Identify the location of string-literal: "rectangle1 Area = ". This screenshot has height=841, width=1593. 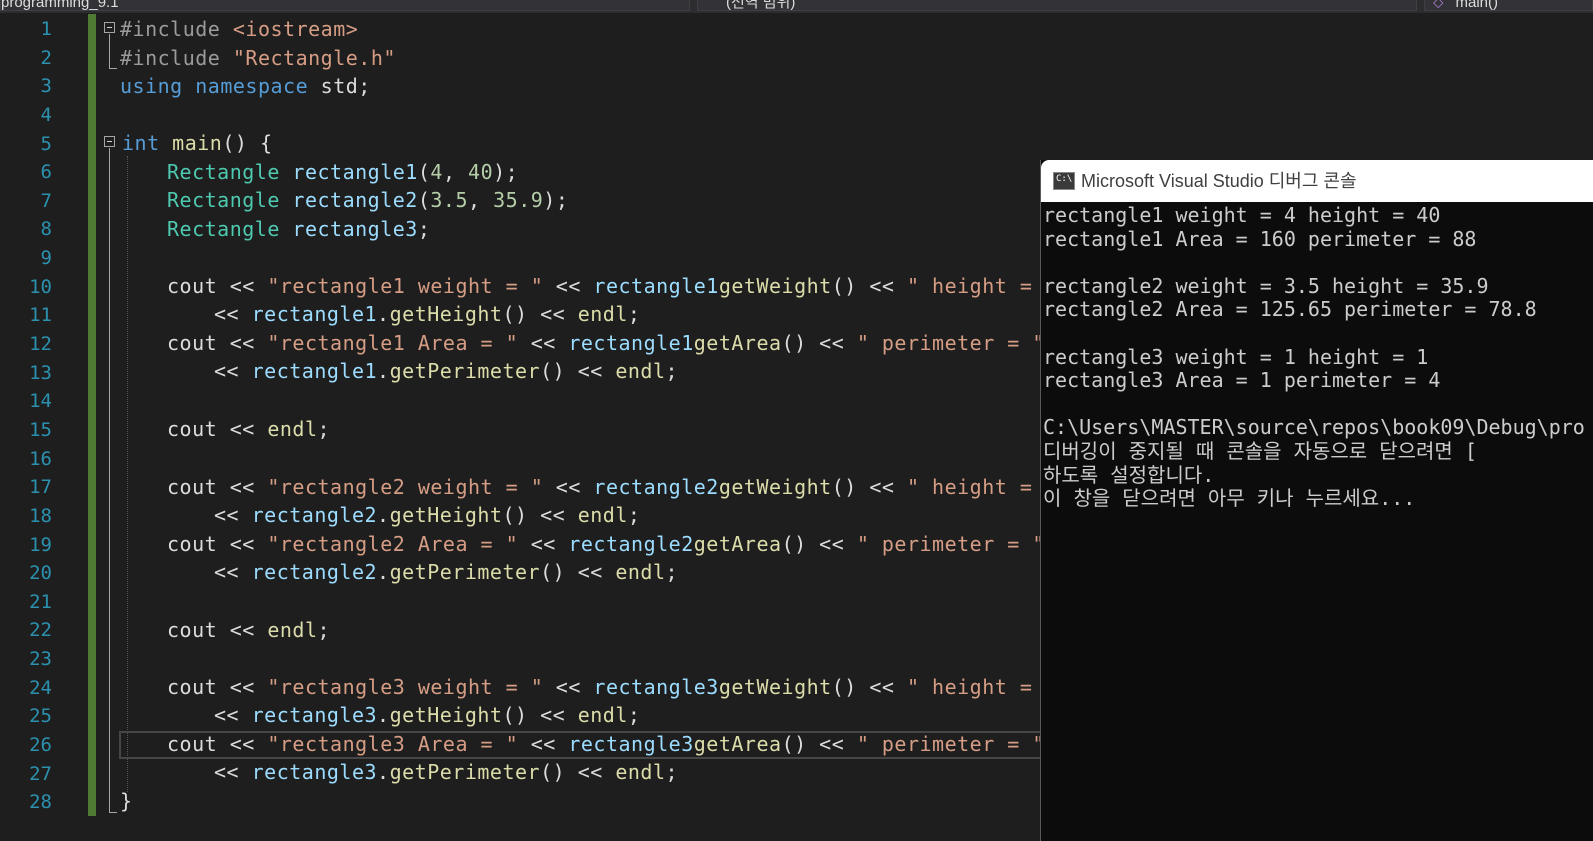
(393, 343).